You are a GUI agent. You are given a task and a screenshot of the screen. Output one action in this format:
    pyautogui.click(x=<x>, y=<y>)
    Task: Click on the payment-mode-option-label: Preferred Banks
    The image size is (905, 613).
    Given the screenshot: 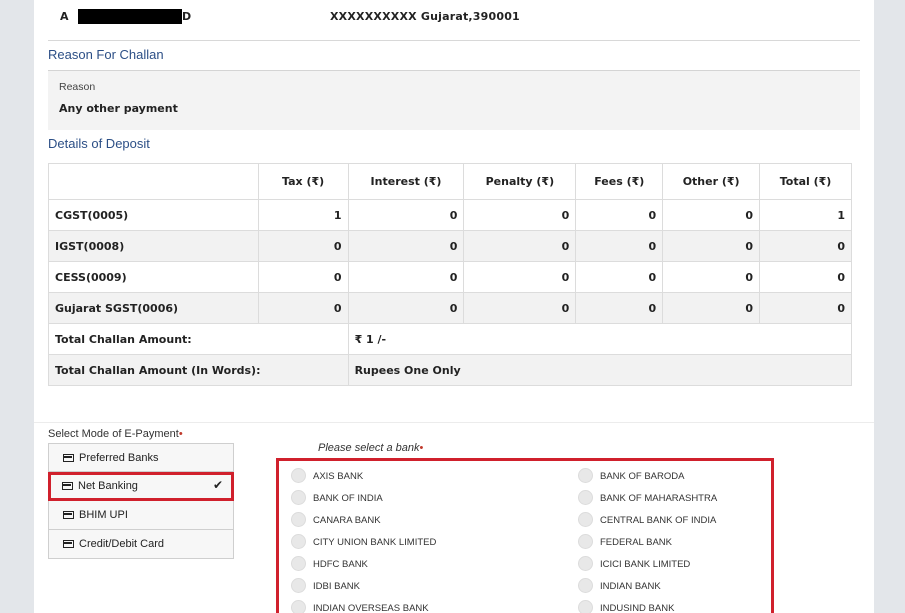 What is the action you would take?
    pyautogui.click(x=119, y=458)
    